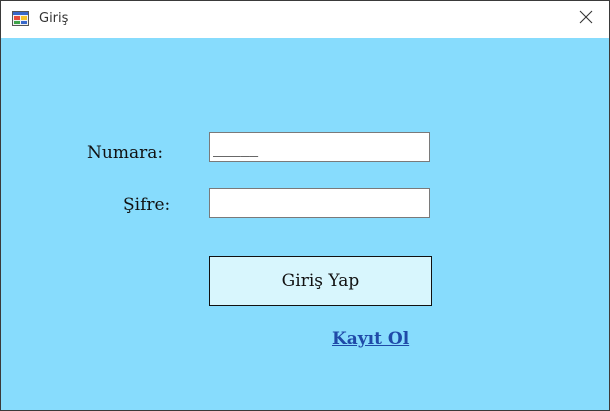  What do you see at coordinates (54, 18) in the screenshot?
I see `window-title: Giriş` at bounding box center [54, 18].